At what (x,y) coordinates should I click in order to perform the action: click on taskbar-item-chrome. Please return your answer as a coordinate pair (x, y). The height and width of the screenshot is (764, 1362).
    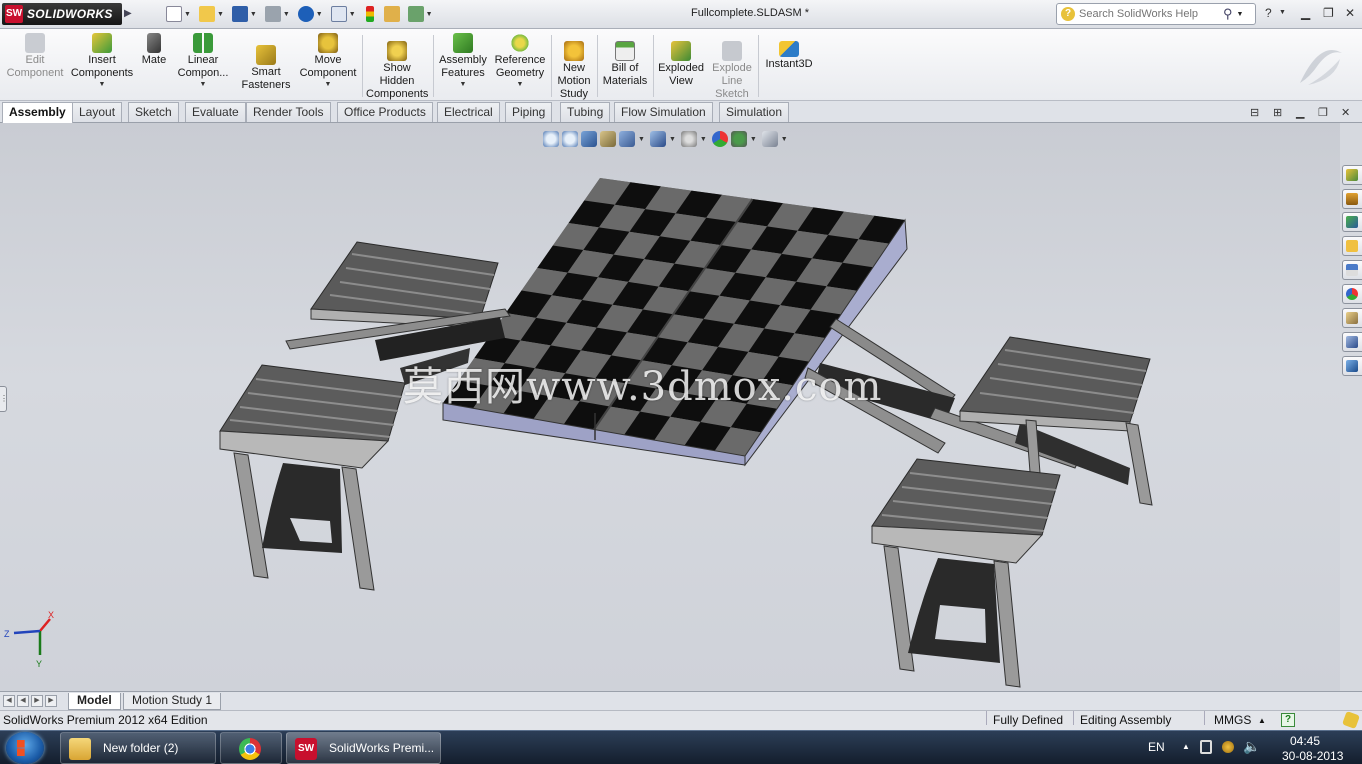
    Looking at the image, I should click on (251, 748).